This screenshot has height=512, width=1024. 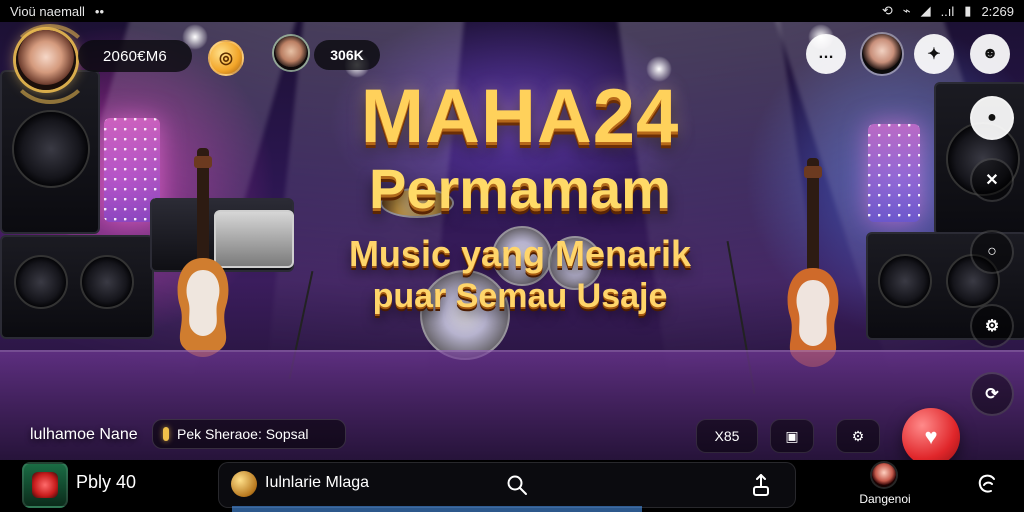 I want to click on gear-icon: ⚙, so click(x=992, y=326).